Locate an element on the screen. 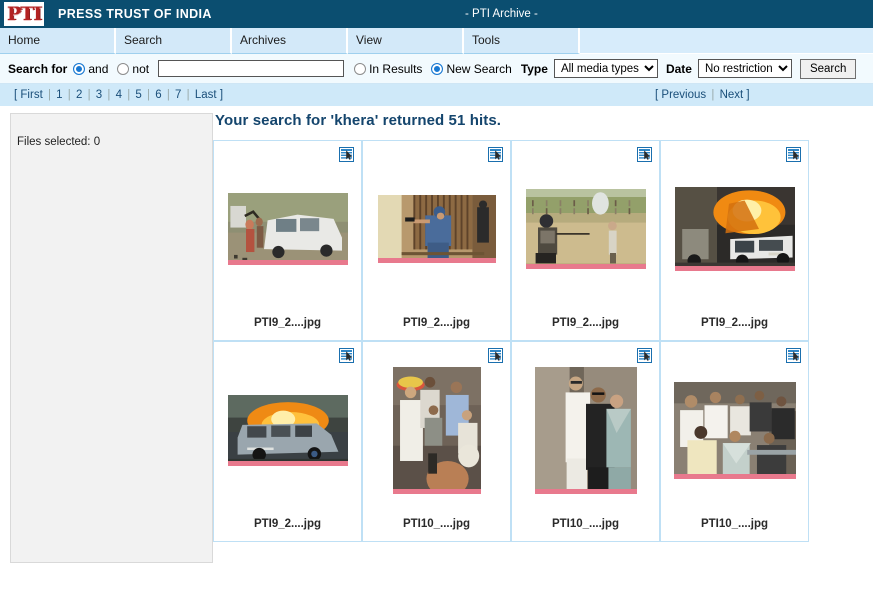  next-link: Next is located at coordinates (732, 95).